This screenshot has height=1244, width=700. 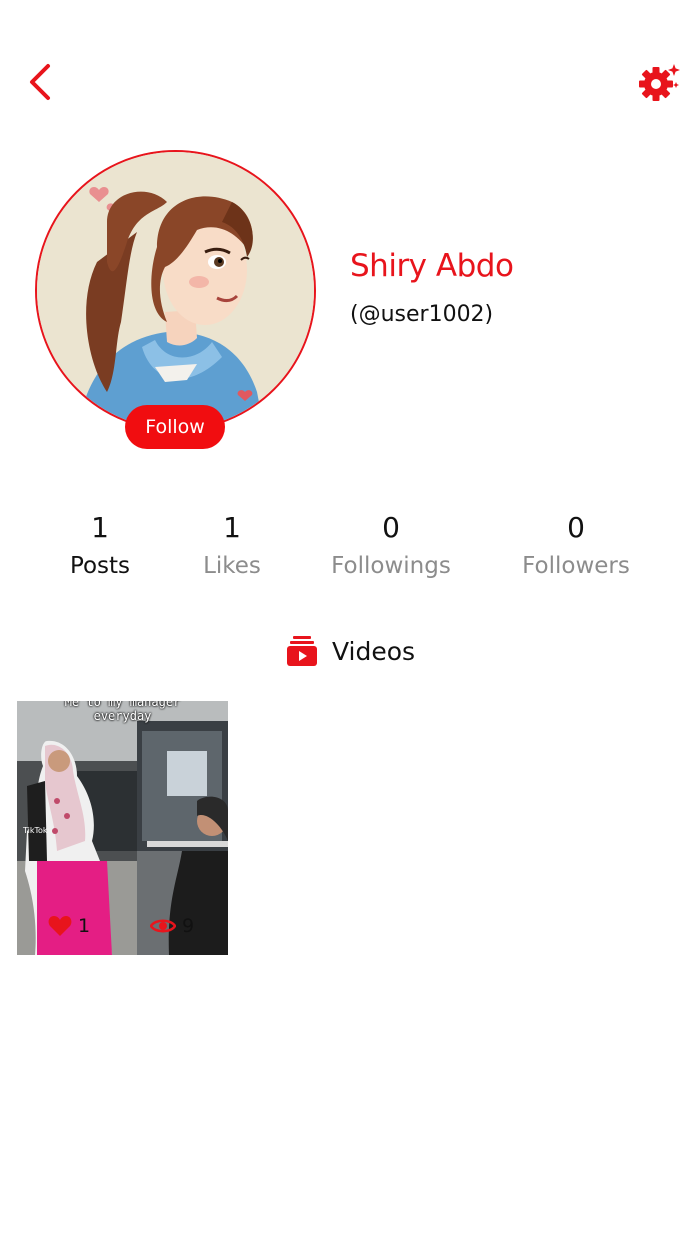 I want to click on stat-followers-value: 0, so click(x=576, y=527).